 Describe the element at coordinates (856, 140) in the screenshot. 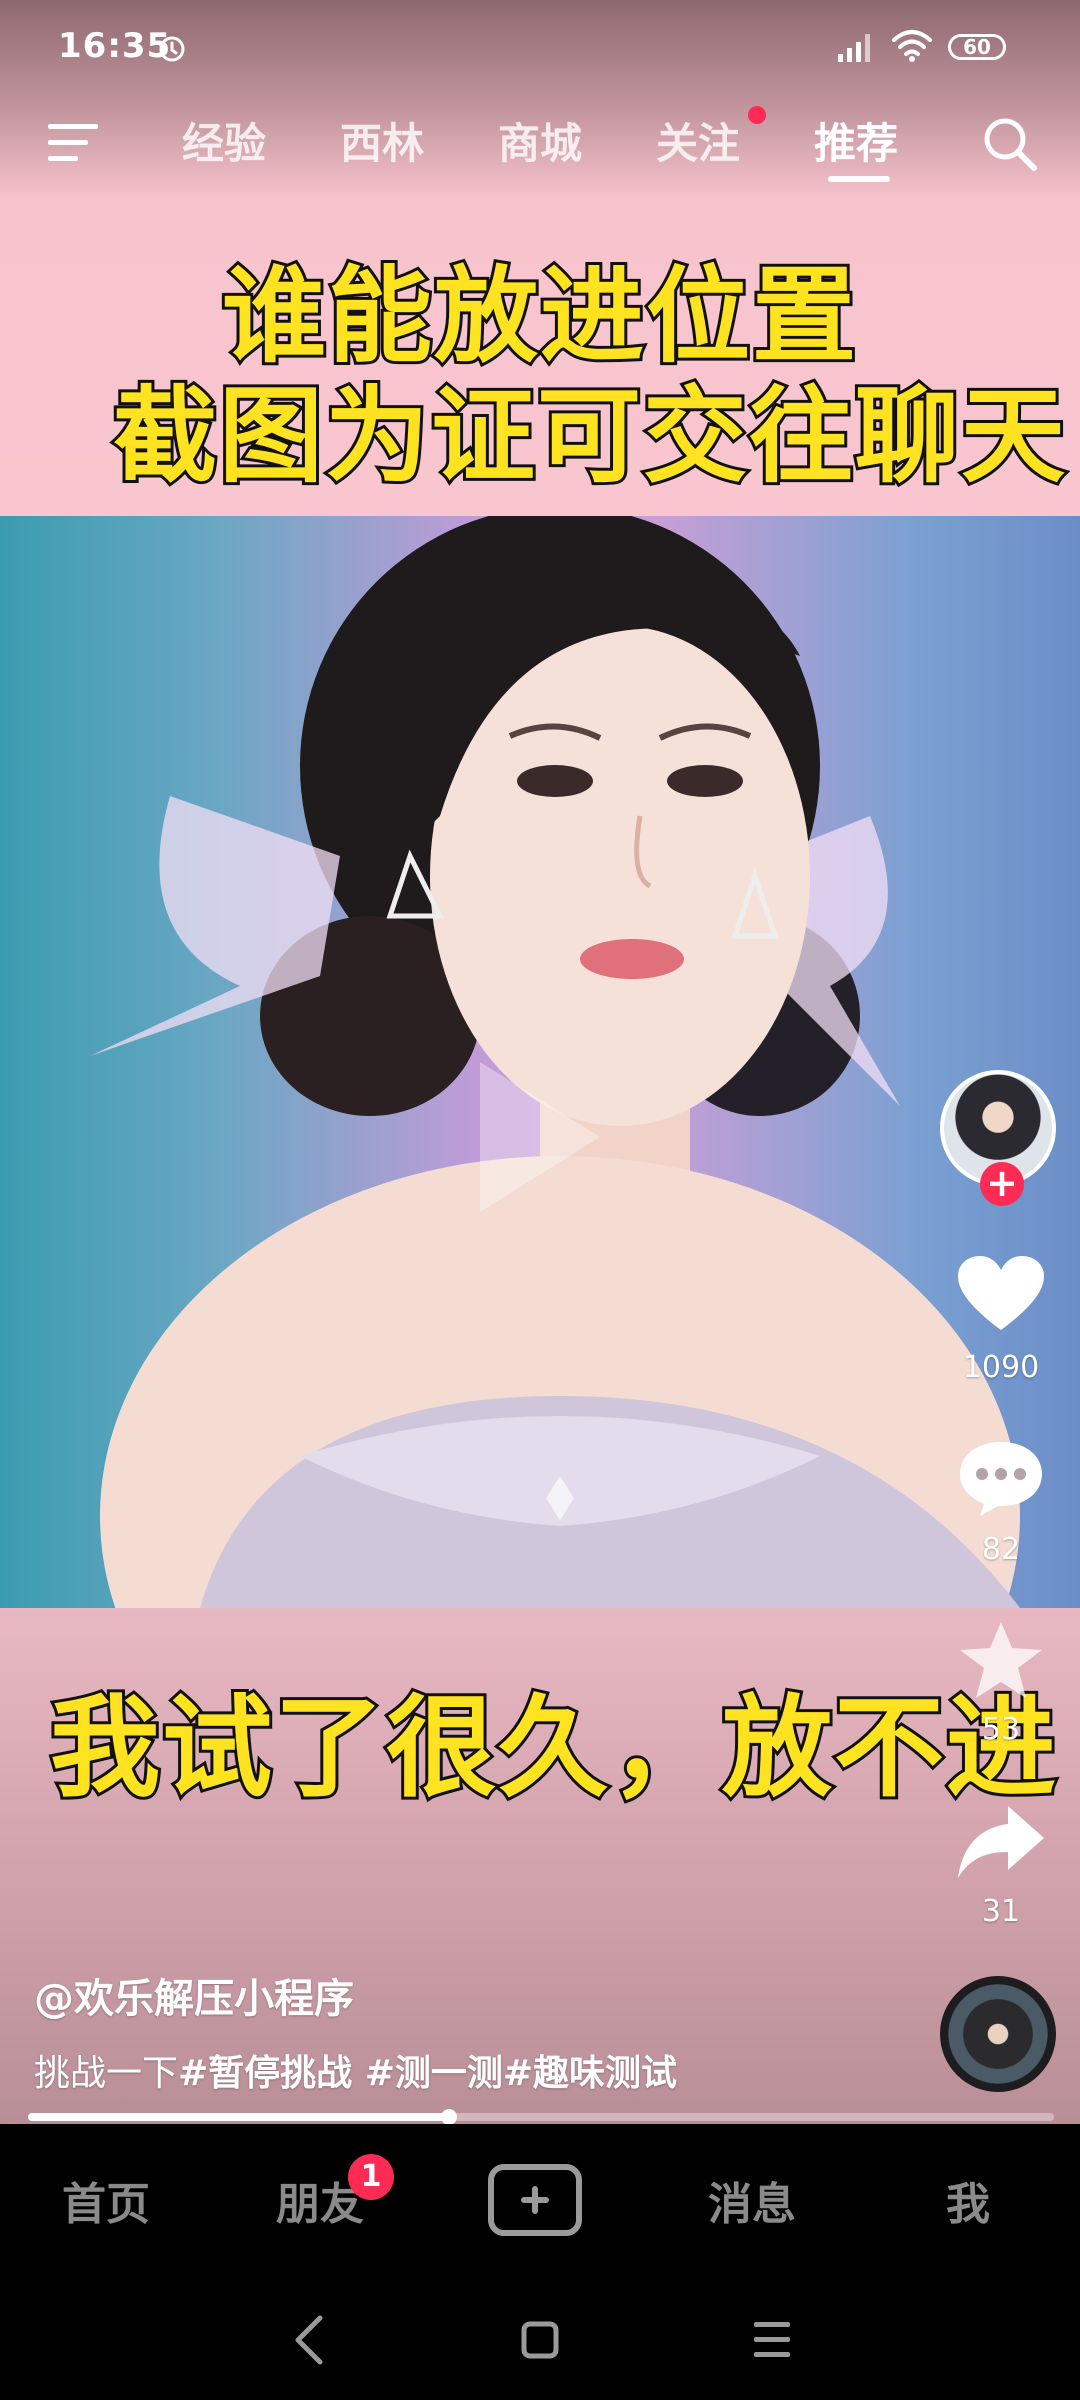

I see `tab-tuijian: 推荐` at that location.